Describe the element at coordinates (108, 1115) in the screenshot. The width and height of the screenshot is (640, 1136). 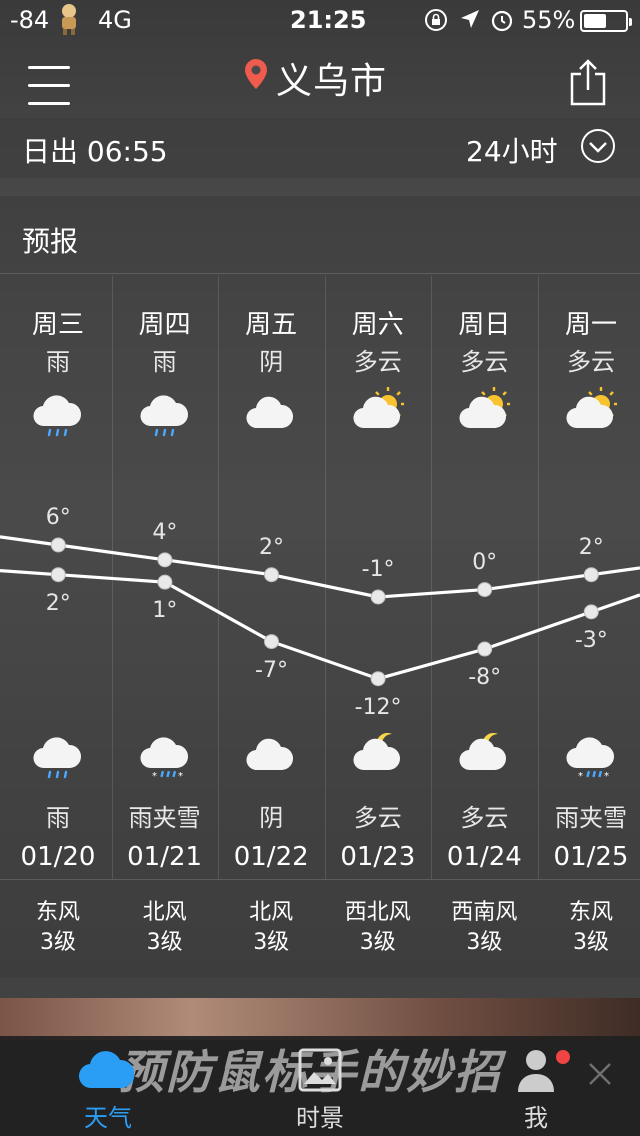
I see `tab-weather: 天气` at that location.